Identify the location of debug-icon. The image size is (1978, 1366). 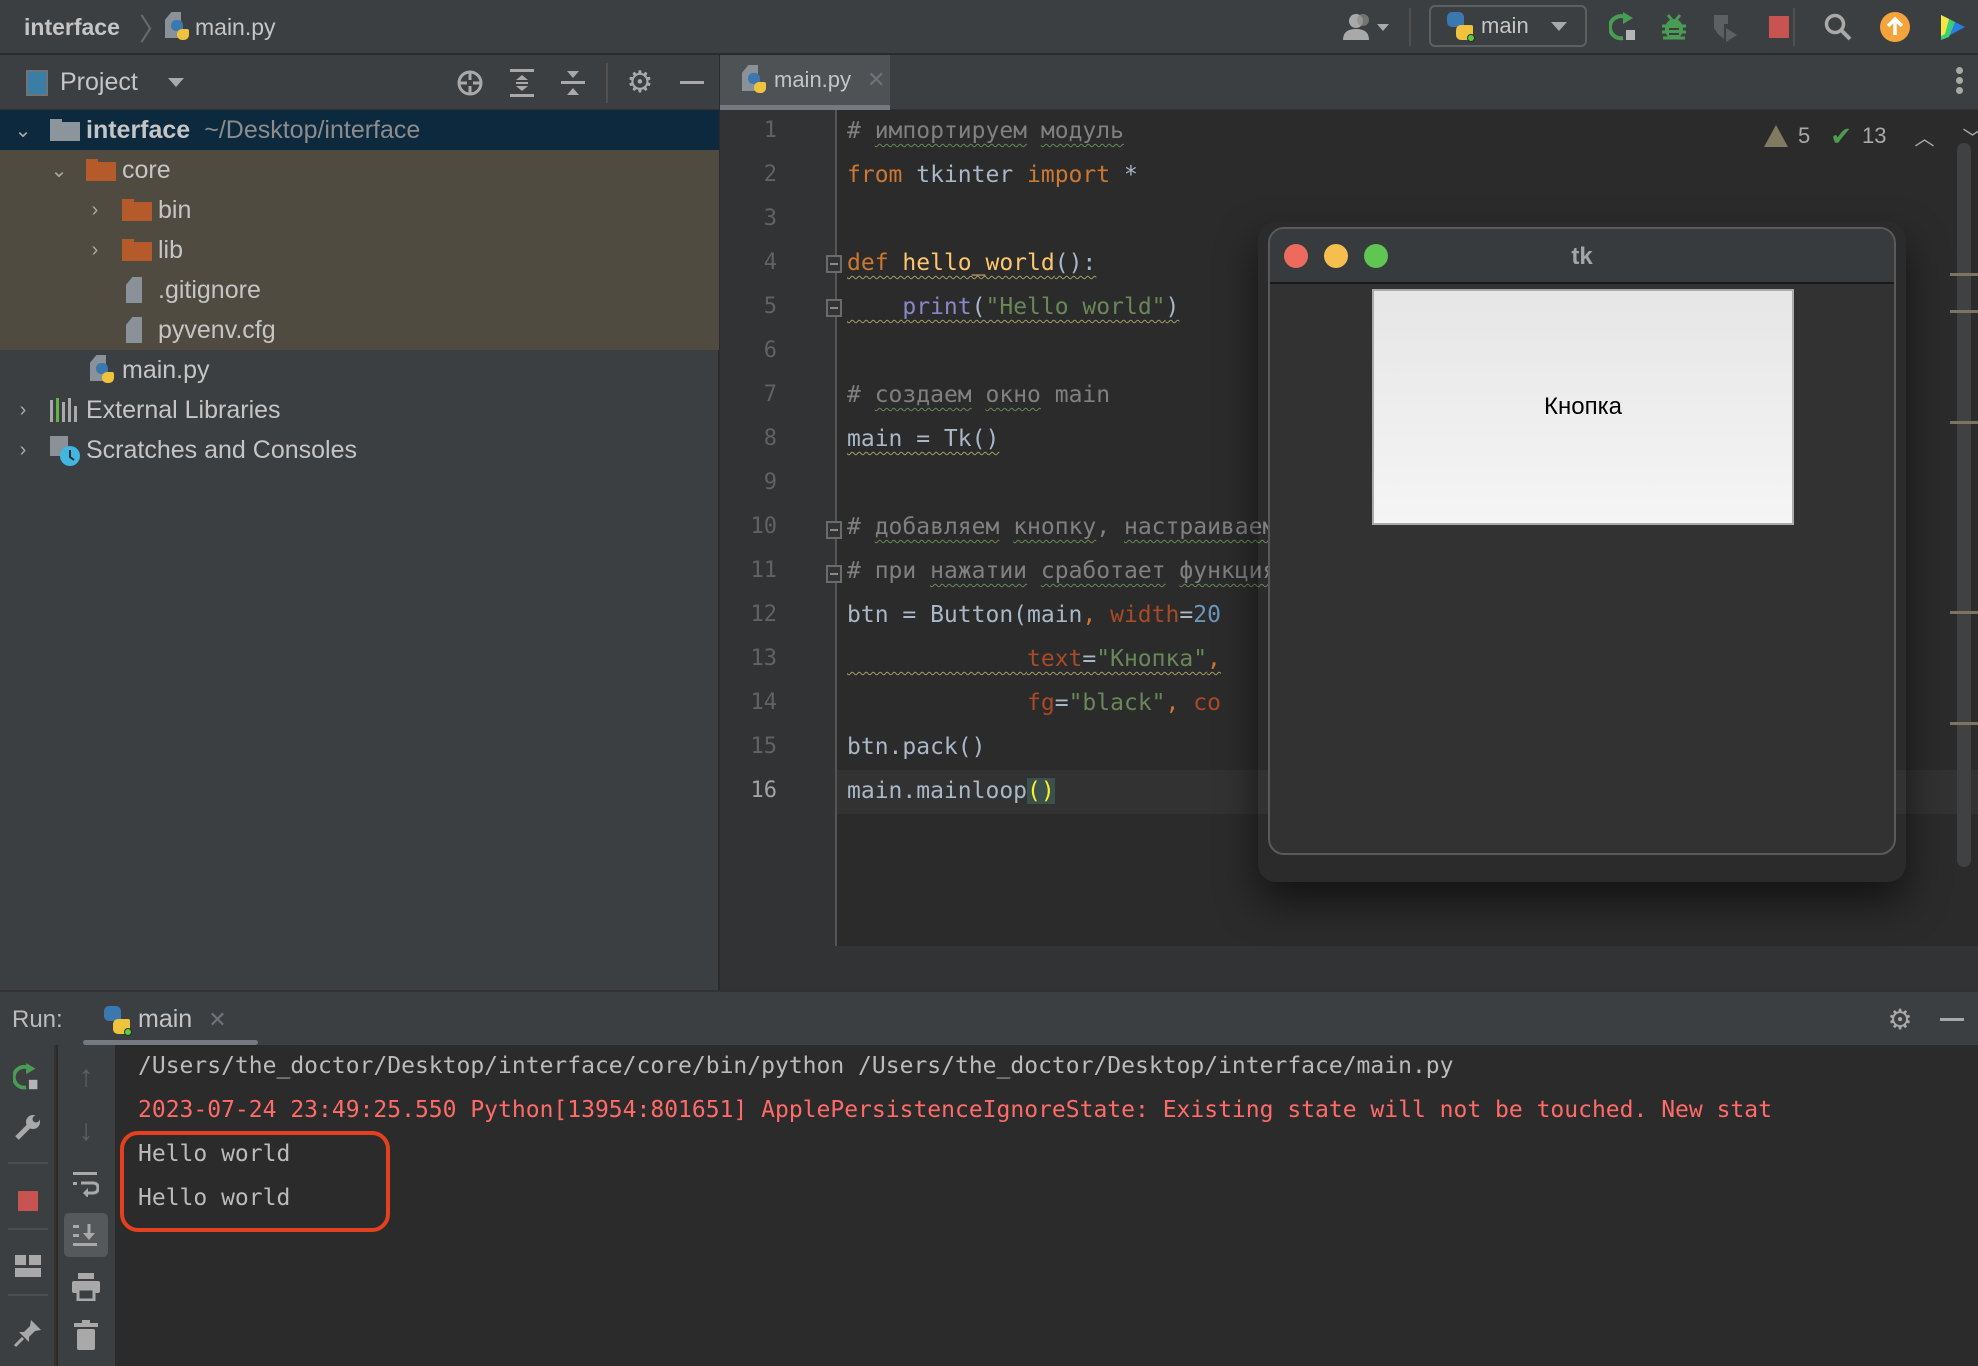
(1674, 27).